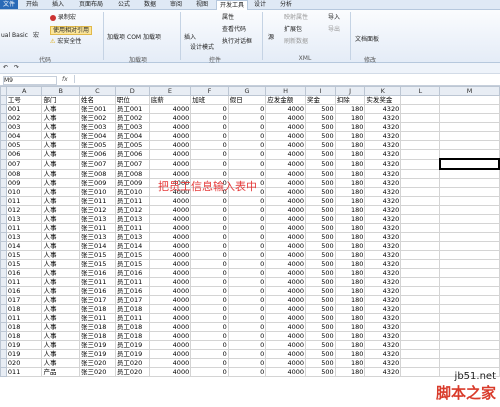 Image resolution: width=500 pixels, height=407 pixels. Describe the element at coordinates (24, 164) in the screenshot. I see `cell: 007` at that location.